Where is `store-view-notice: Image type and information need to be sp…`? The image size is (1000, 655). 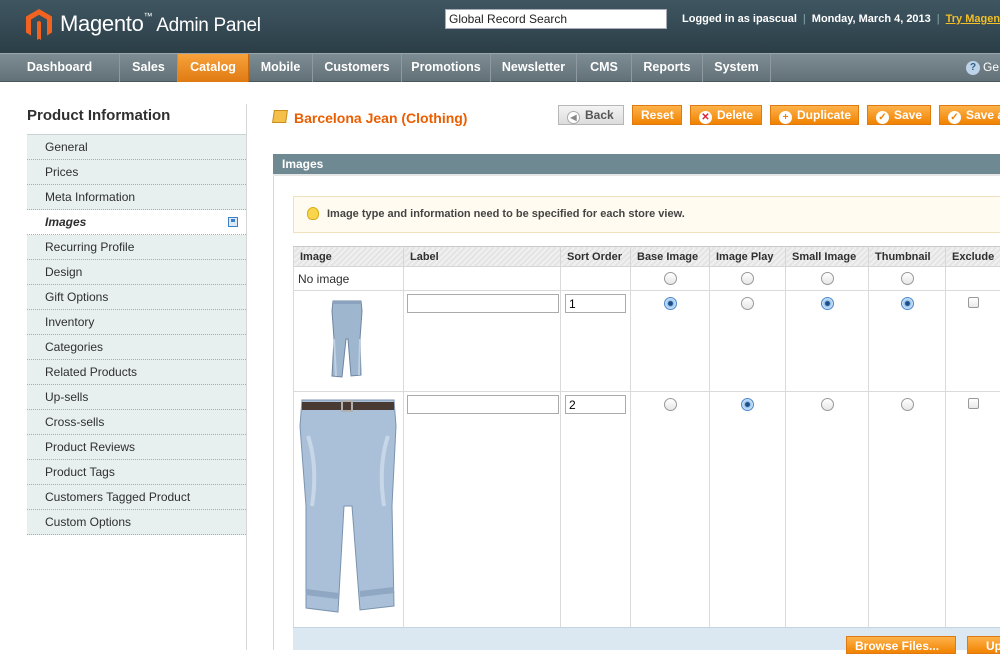
store-view-notice: Image type and information need to be sp… is located at coordinates (646, 214).